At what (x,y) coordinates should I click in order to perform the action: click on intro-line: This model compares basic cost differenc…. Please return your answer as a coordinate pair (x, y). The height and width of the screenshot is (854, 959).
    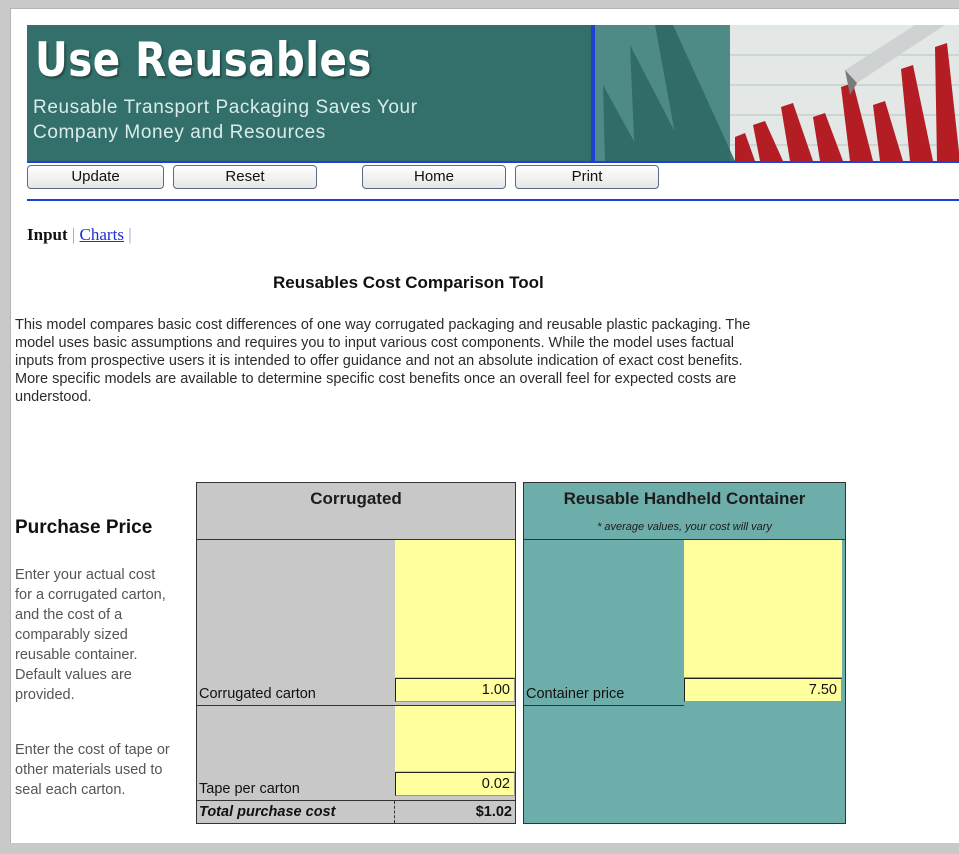
    Looking at the image, I should click on (383, 325).